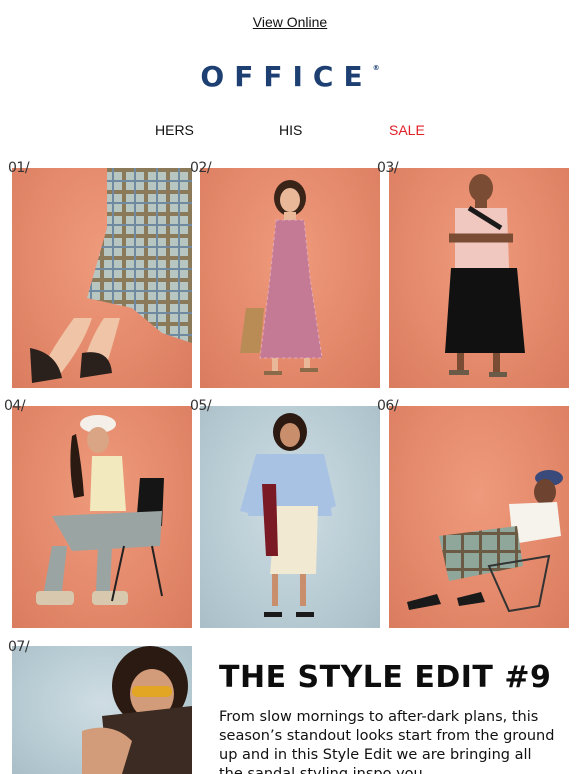 This screenshot has height=774, width=580. I want to click on look-number: 07/, so click(19, 647).